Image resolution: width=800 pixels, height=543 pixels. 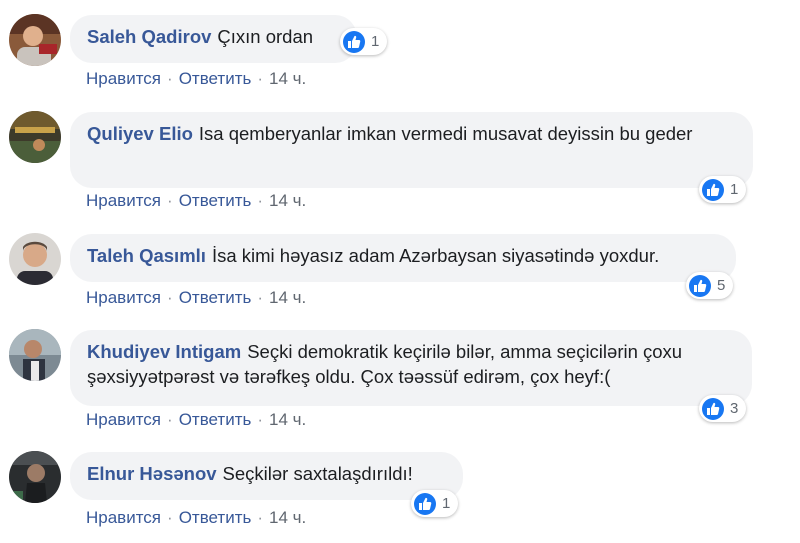 I want to click on reaction-badge: 5, so click(x=710, y=285).